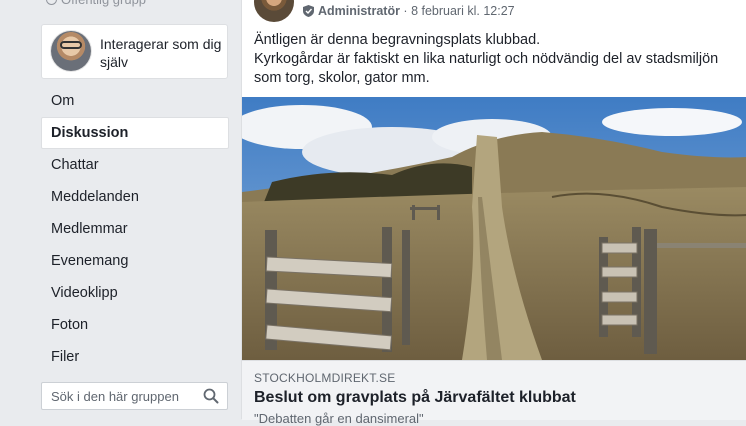 This screenshot has height=426, width=746. What do you see at coordinates (51, 2) in the screenshot?
I see `globe-icon` at bounding box center [51, 2].